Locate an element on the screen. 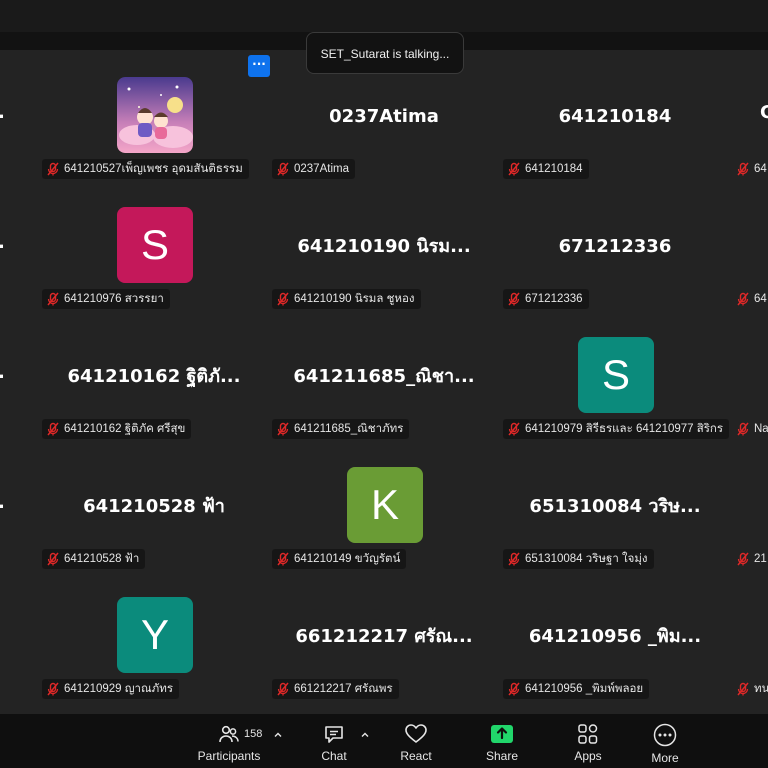 Image resolution: width=768 pixels, height=768 pixels. apps-label: Apps is located at coordinates (588, 756).